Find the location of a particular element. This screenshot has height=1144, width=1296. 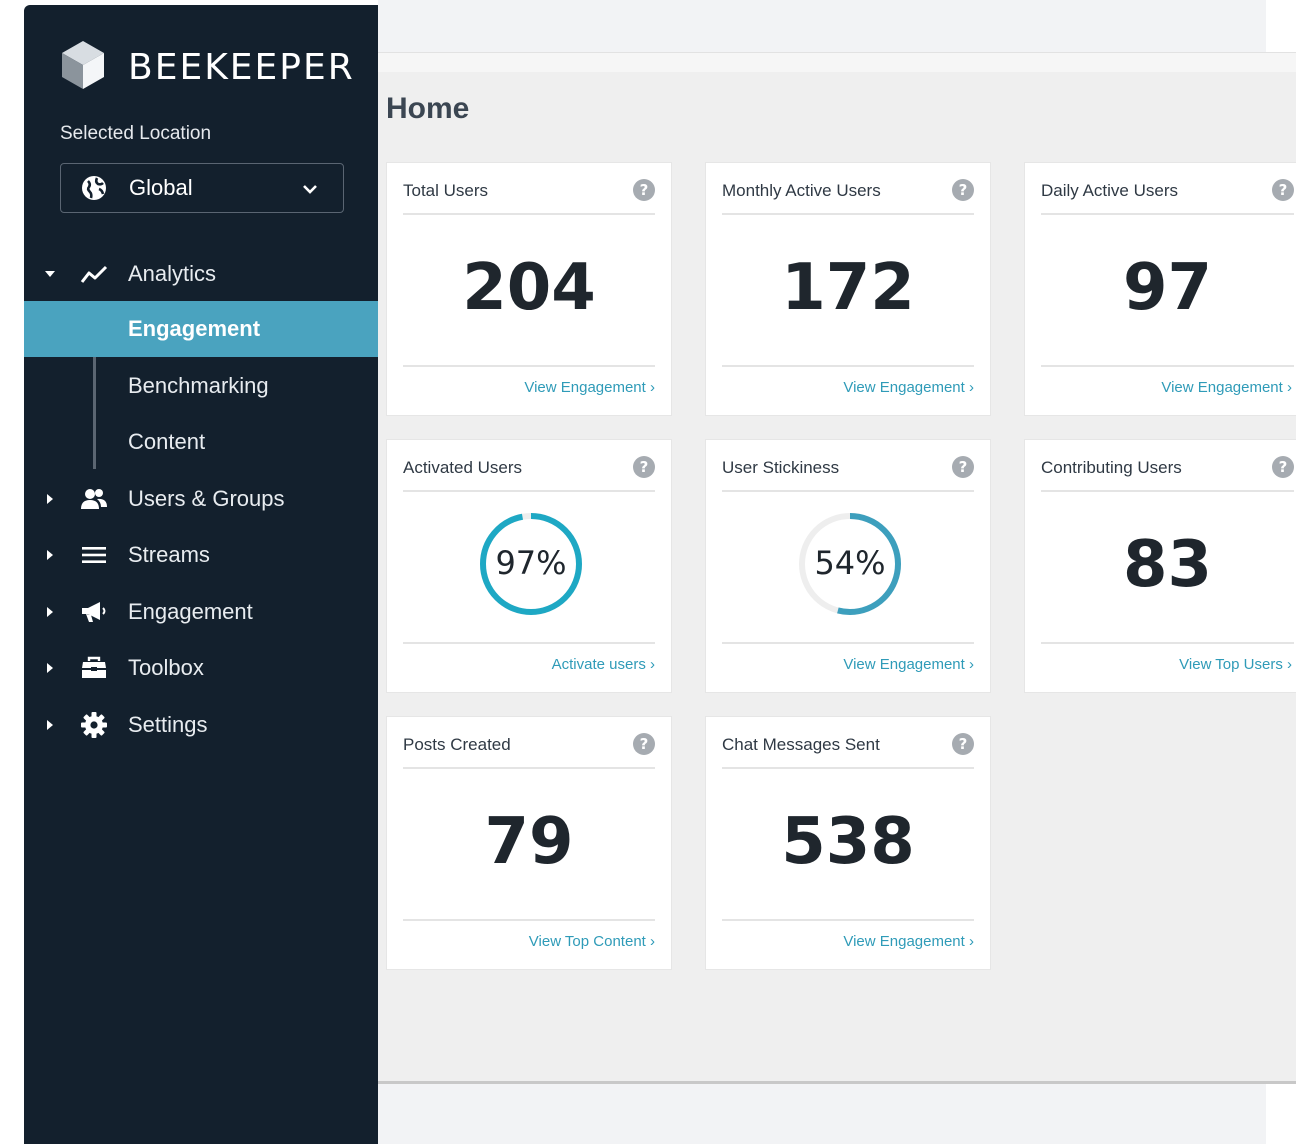

sidebar-item-label: Toolbox is located at coordinates (166, 667).